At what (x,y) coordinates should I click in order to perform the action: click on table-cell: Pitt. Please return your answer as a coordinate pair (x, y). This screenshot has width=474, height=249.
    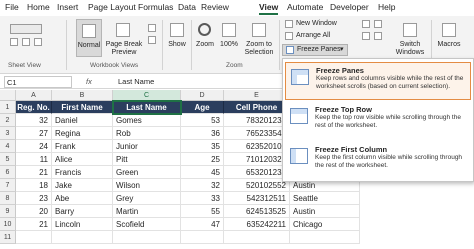
    Looking at the image, I should click on (147, 159).